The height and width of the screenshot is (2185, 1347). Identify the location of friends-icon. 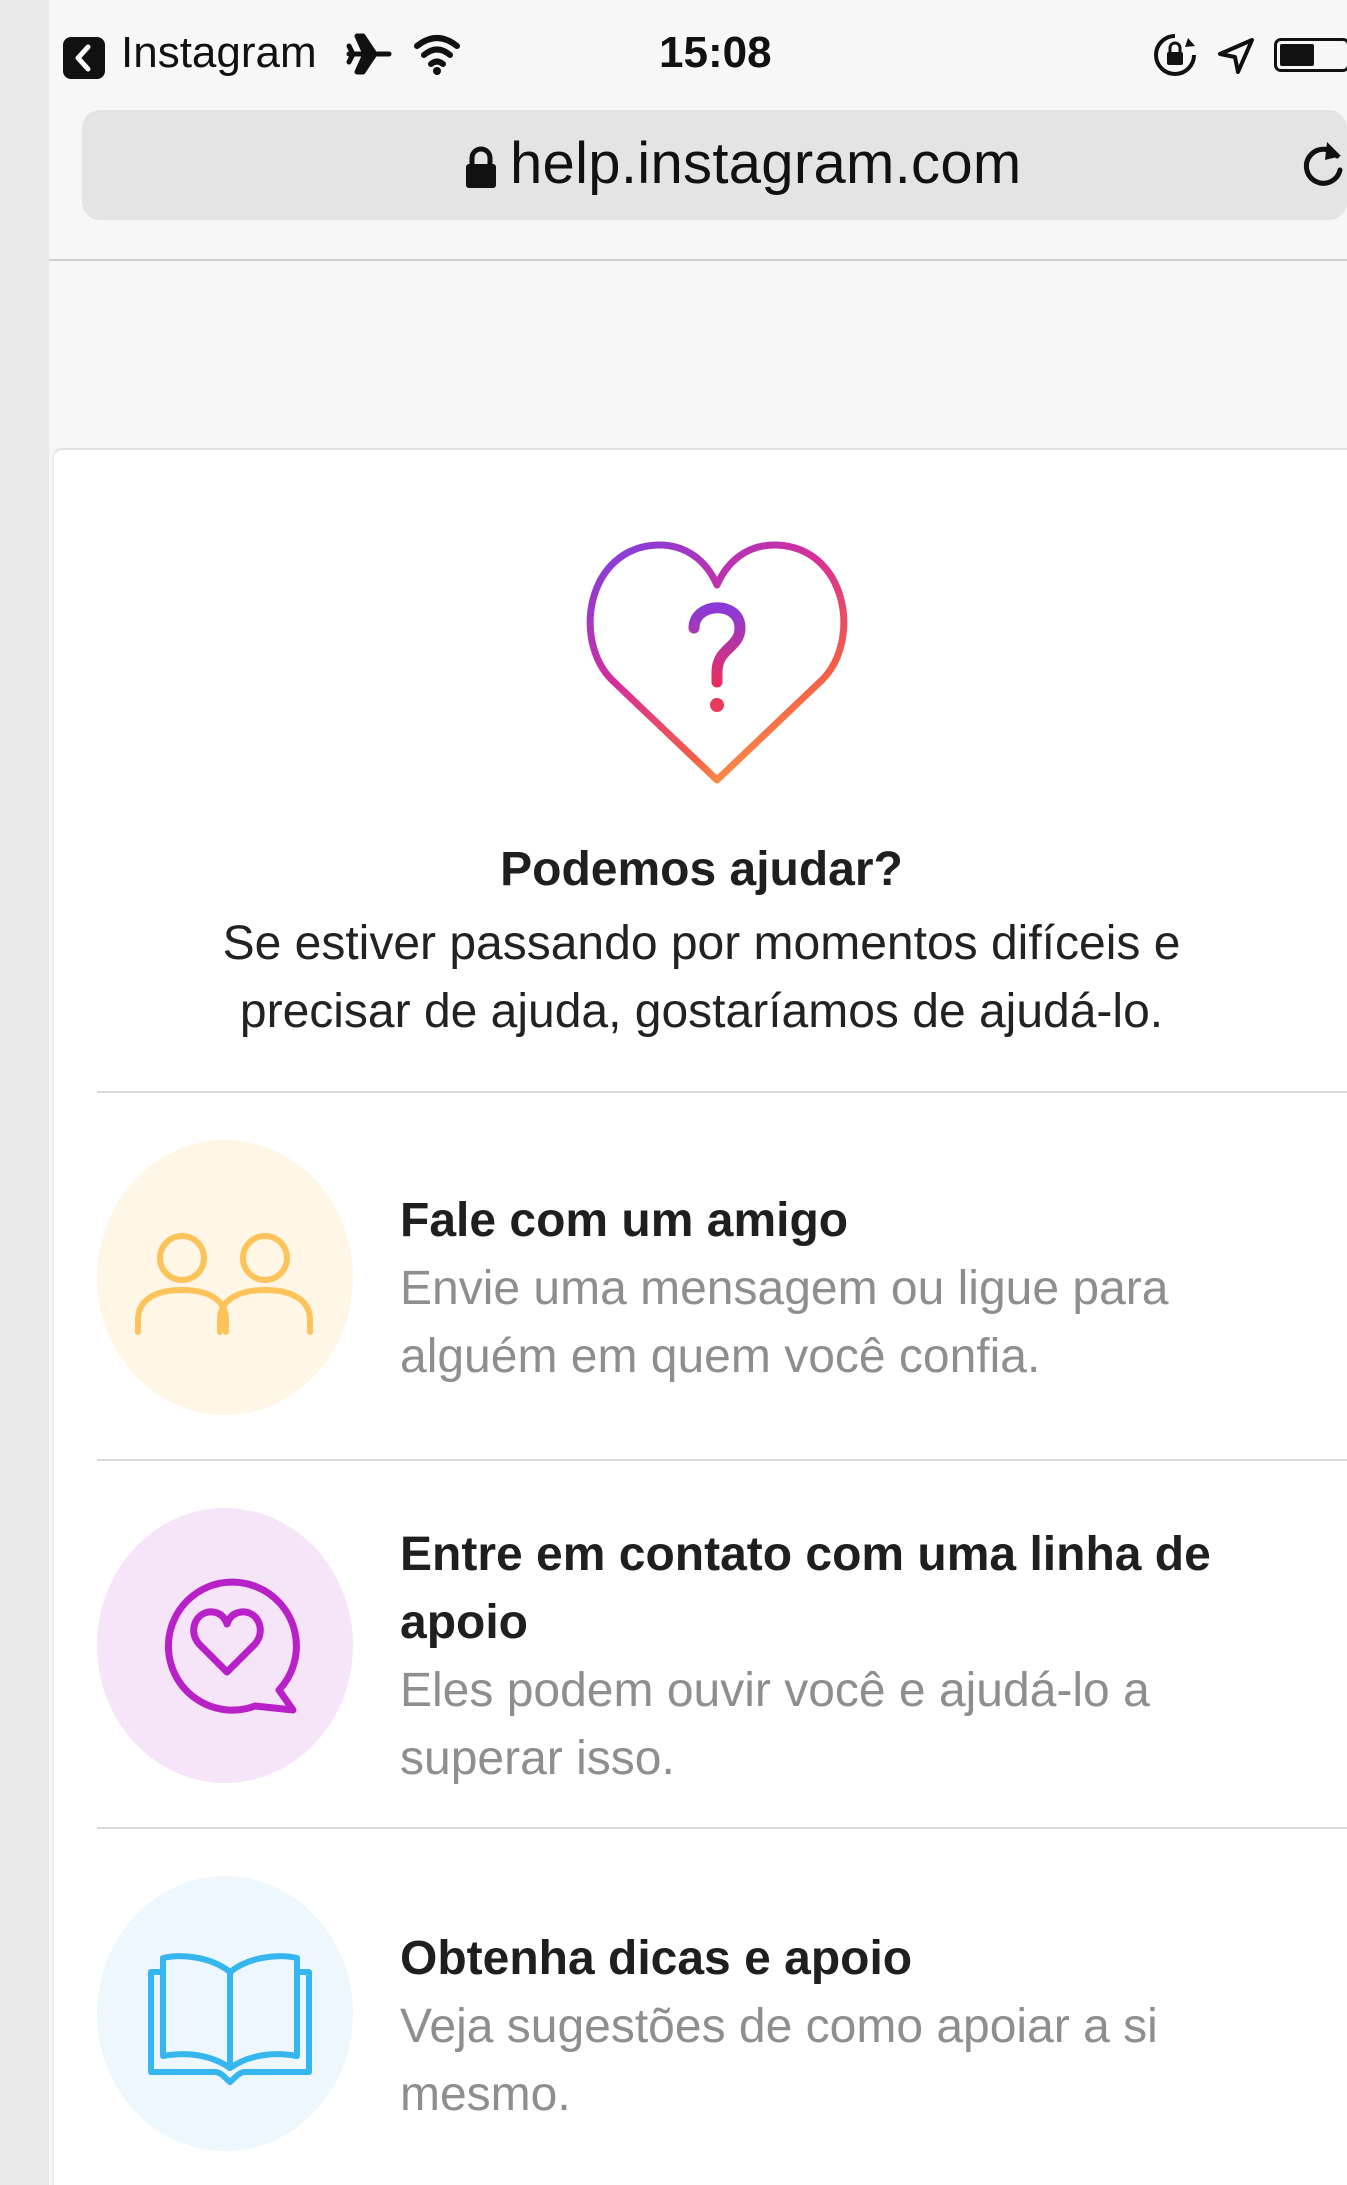
(224, 1284).